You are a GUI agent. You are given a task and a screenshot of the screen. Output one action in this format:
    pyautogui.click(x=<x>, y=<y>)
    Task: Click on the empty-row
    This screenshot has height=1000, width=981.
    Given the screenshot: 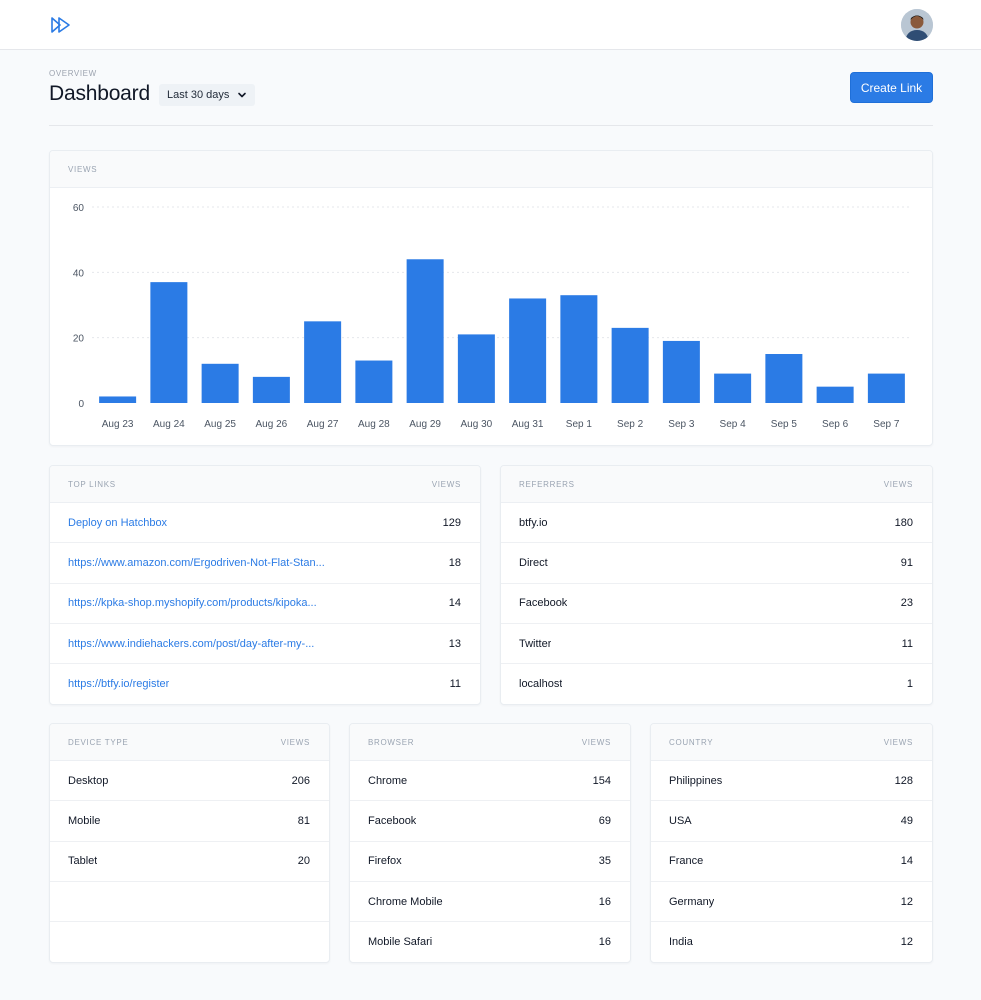 What is the action you would take?
    pyautogui.click(x=189, y=942)
    